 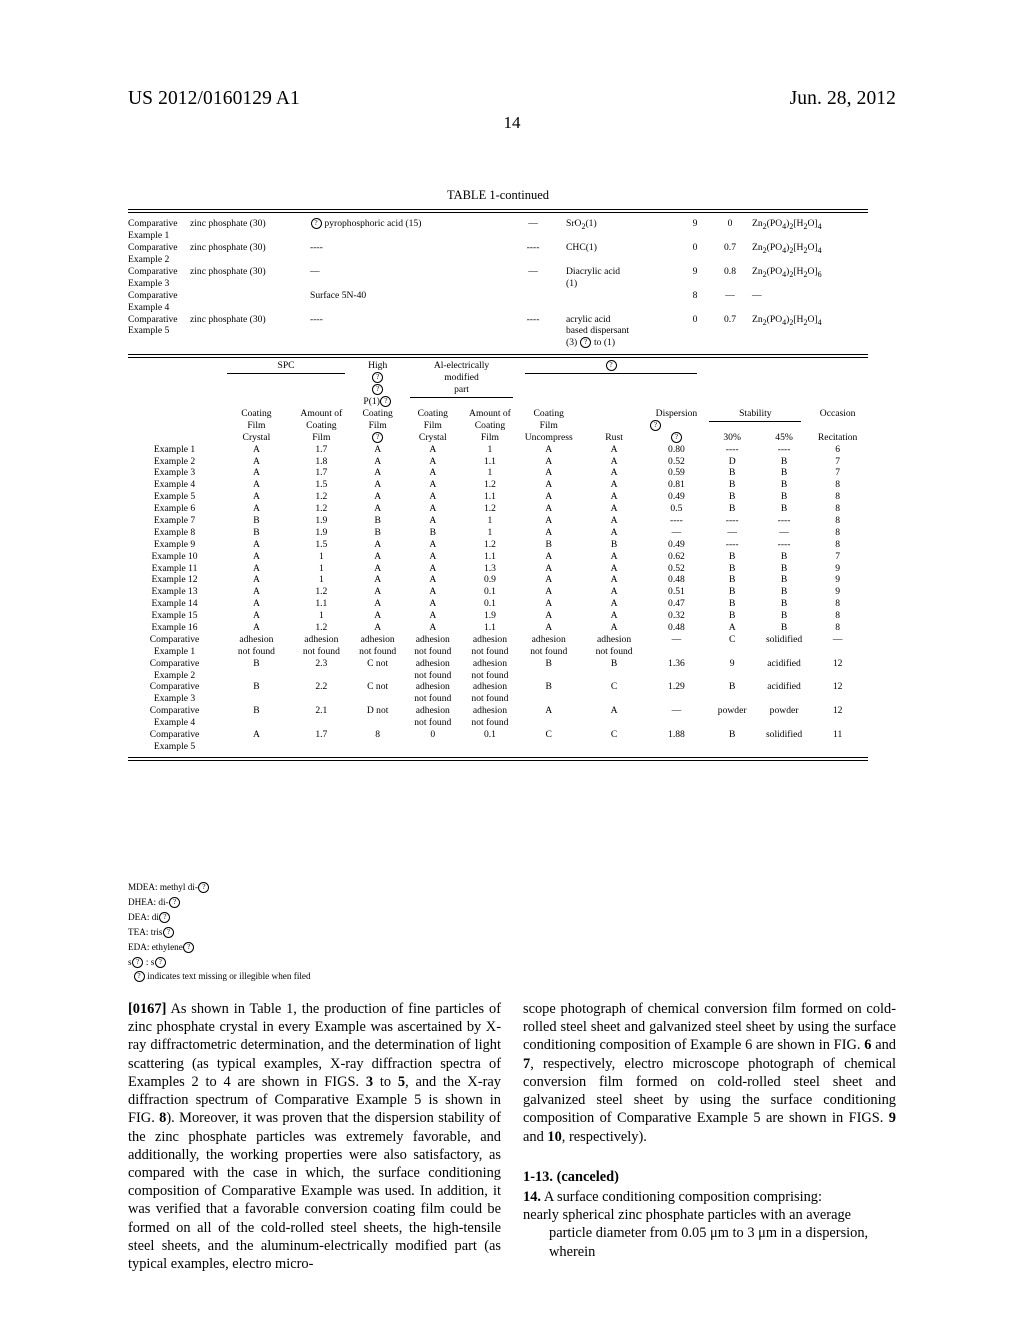 I want to click on table-cell: ‐‐‐‐, so click(x=784, y=544).